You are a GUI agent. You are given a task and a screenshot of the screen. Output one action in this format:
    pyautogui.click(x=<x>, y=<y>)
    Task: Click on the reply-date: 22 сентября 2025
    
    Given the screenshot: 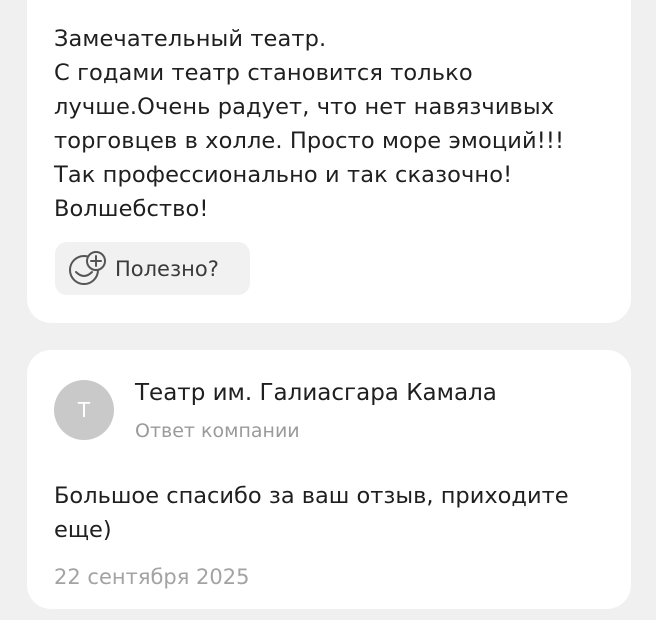 What is the action you would take?
    pyautogui.click(x=152, y=577)
    